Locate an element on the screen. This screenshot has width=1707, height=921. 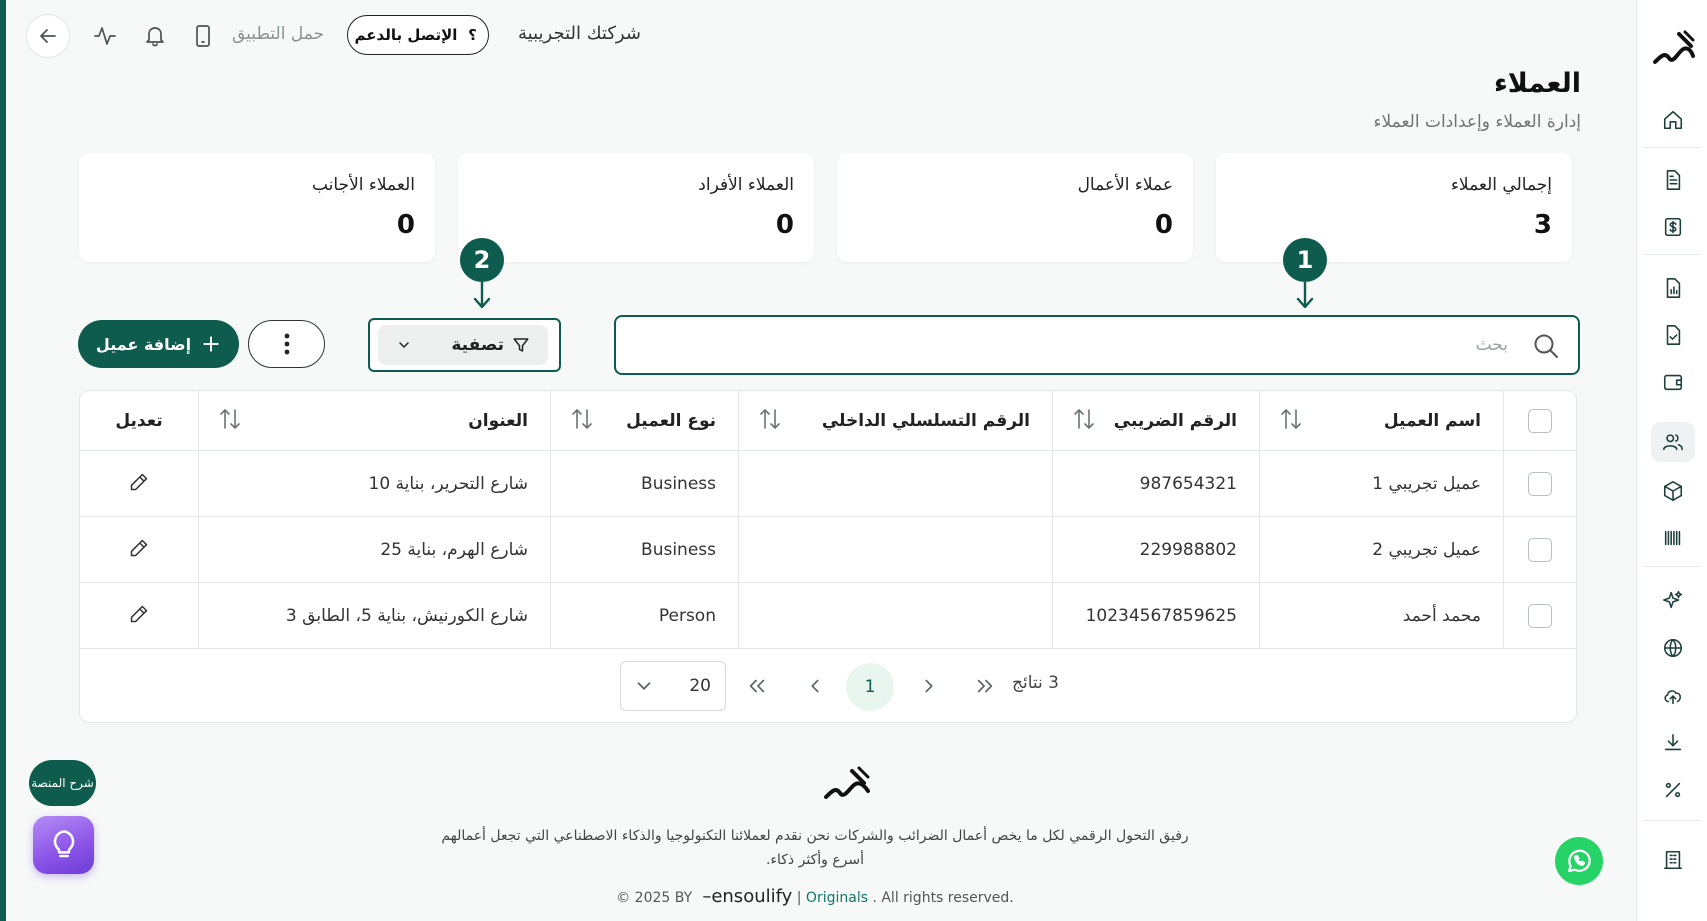
sidebar-item-company is located at coordinates (1673, 860).